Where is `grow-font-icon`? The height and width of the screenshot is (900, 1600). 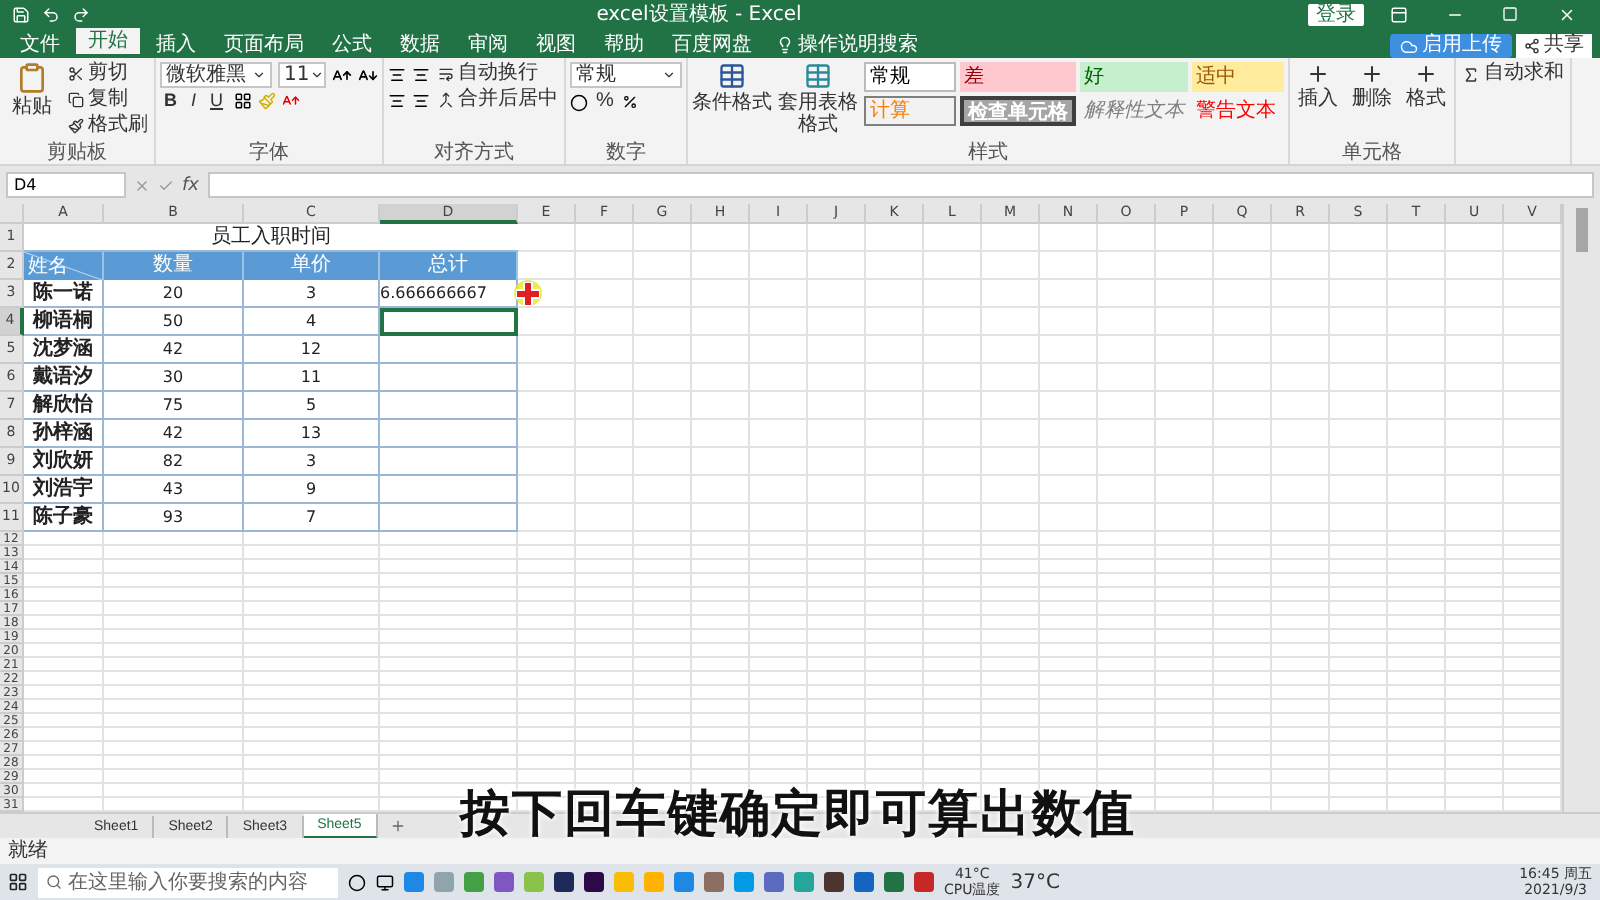 grow-font-icon is located at coordinates (342, 75).